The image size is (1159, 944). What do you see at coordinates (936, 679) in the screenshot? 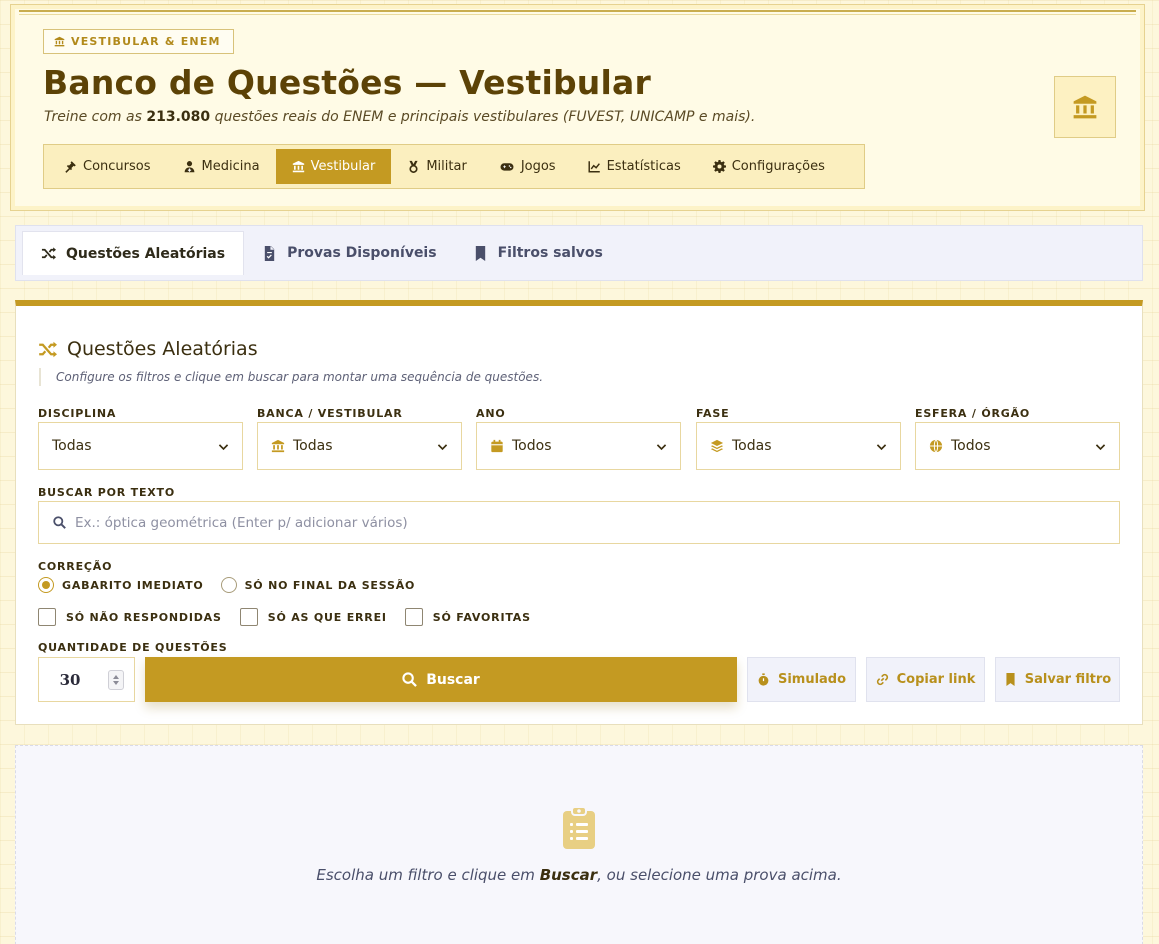
I see `copy-link-label: Copiar link` at bounding box center [936, 679].